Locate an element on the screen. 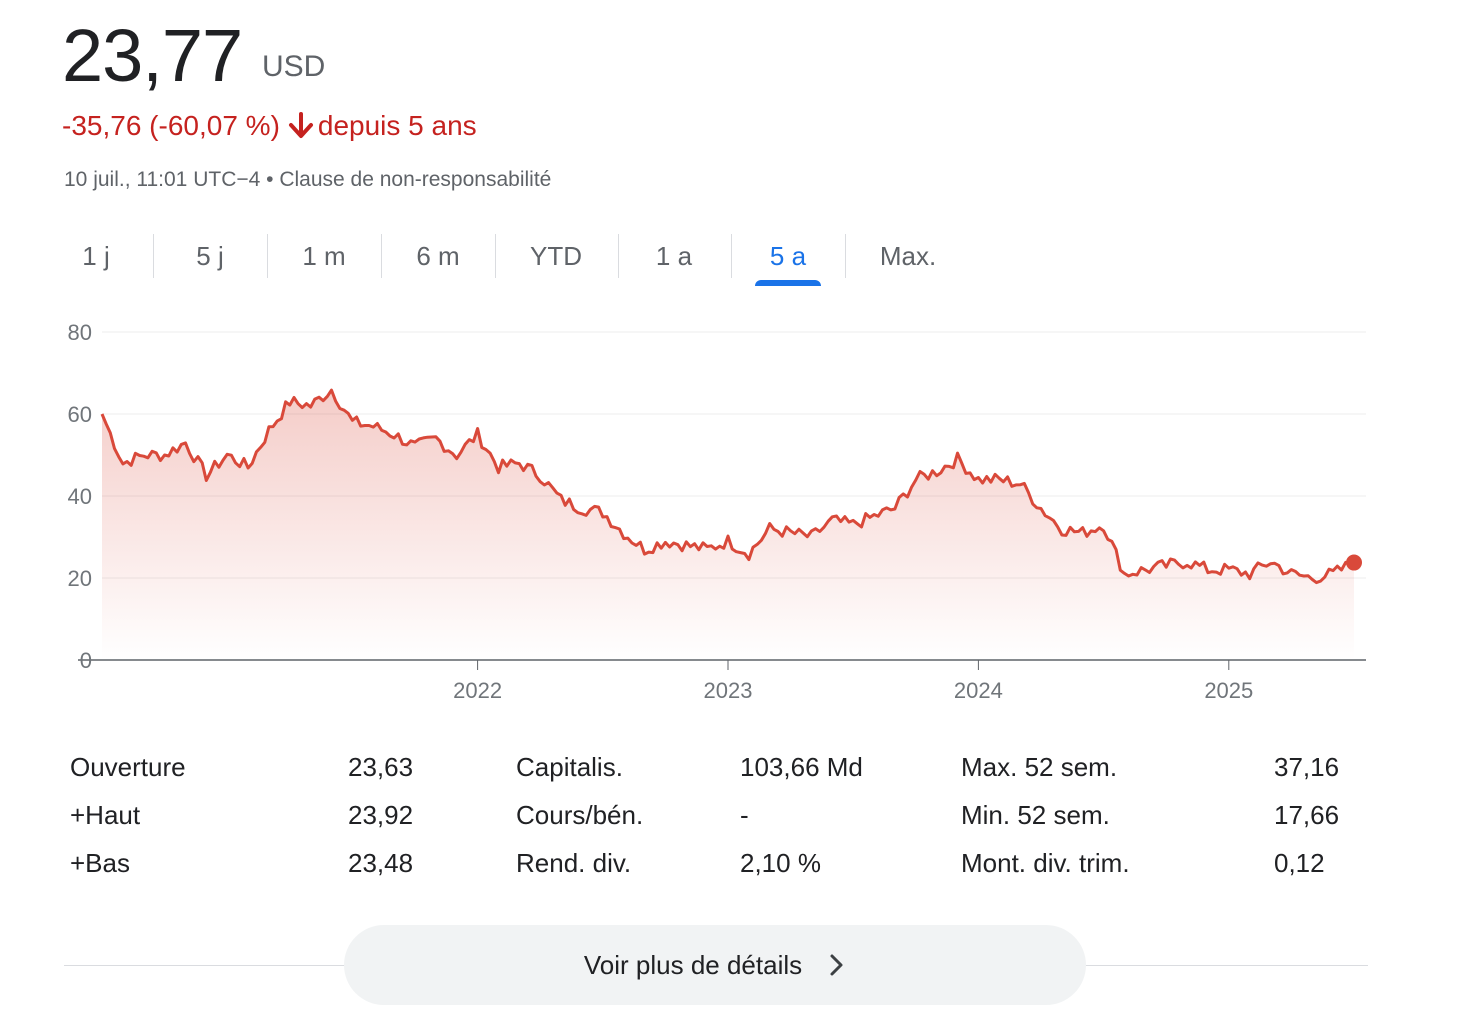 The image size is (1464, 1034). stat-value: 2,10 % is located at coordinates (780, 863).